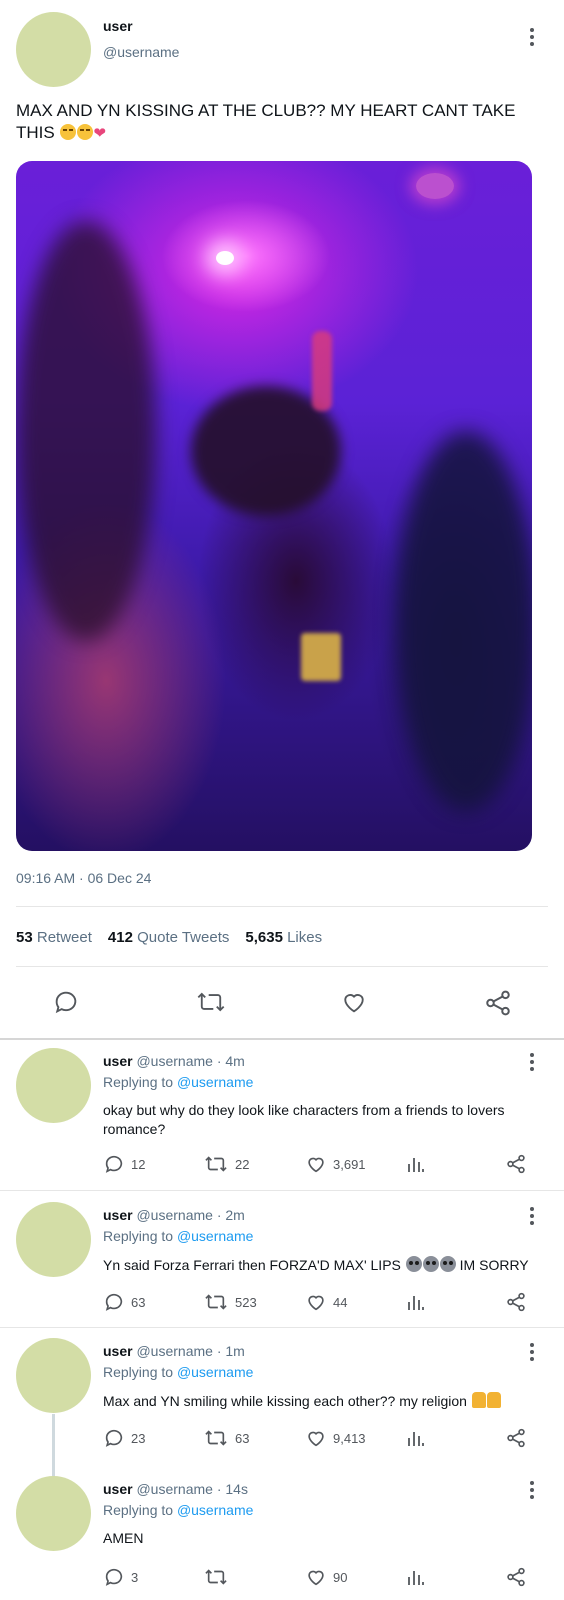  What do you see at coordinates (118, 26) in the screenshot?
I see `author-name: user` at bounding box center [118, 26].